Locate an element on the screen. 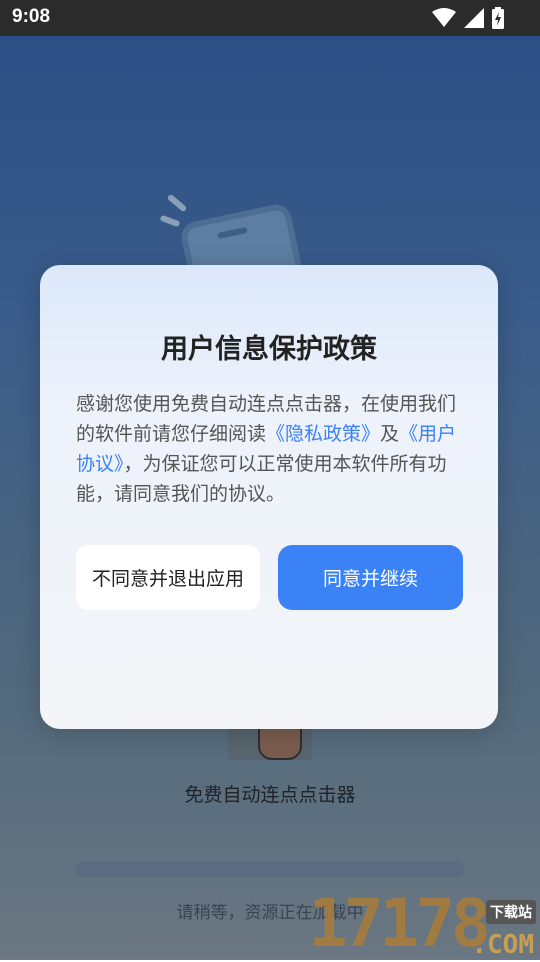 The width and height of the screenshot is (540, 962). agree-continue-button: 同意并继续 is located at coordinates (370, 577).